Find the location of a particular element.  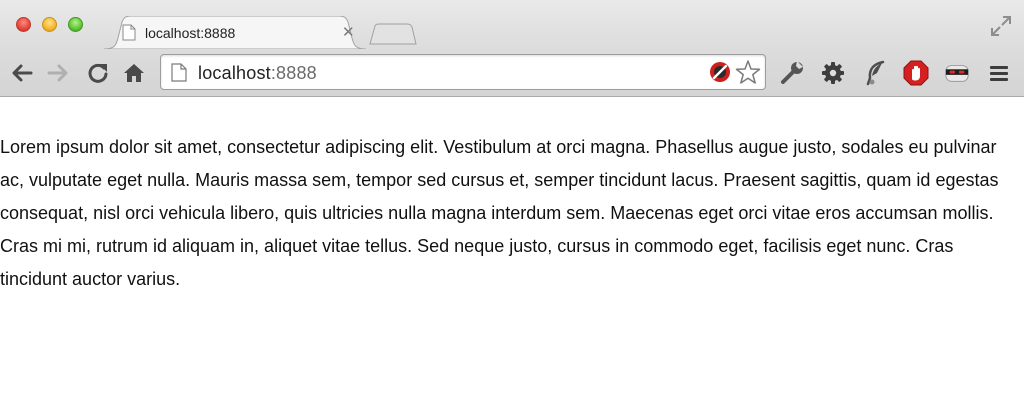

toolbar-divider is located at coordinates (512, 96).